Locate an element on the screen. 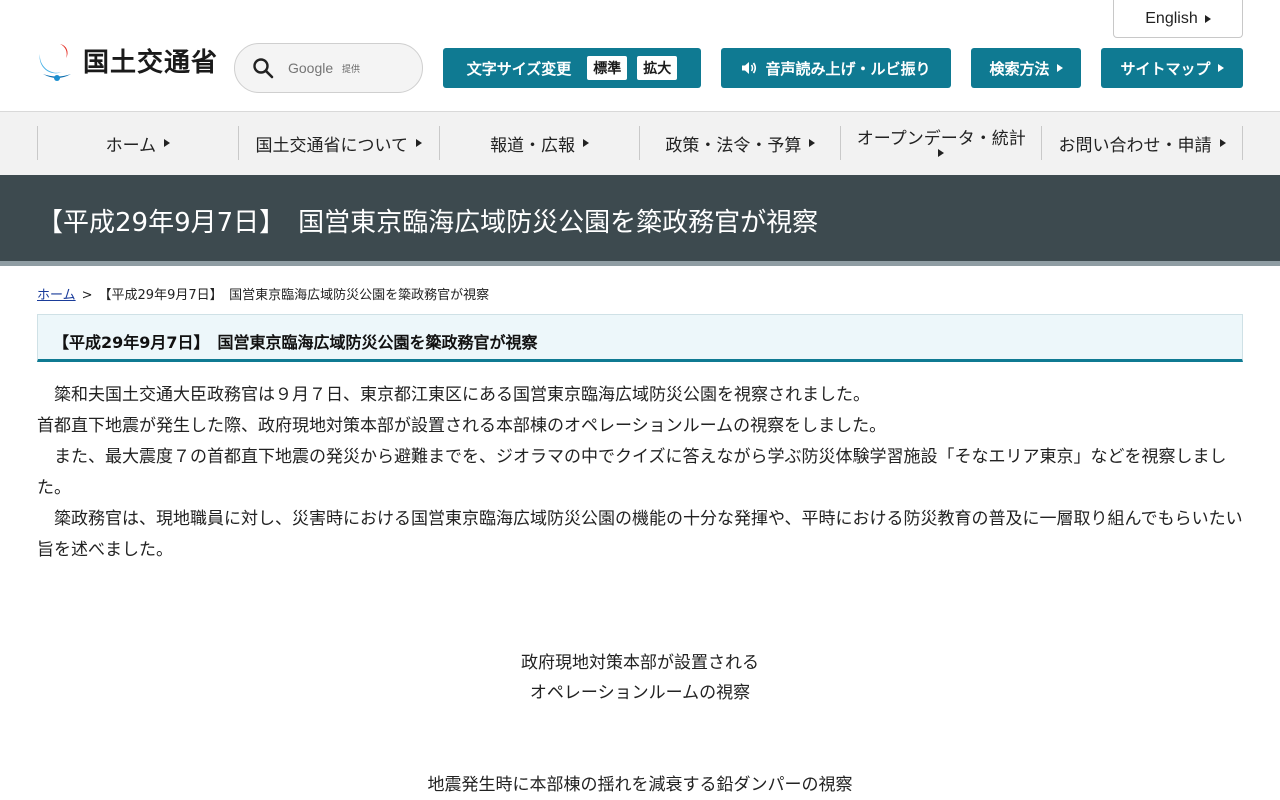 This screenshot has width=1280, height=800. voice-ruby-label: 音声読み上げ・ルビ振り is located at coordinates (848, 68).